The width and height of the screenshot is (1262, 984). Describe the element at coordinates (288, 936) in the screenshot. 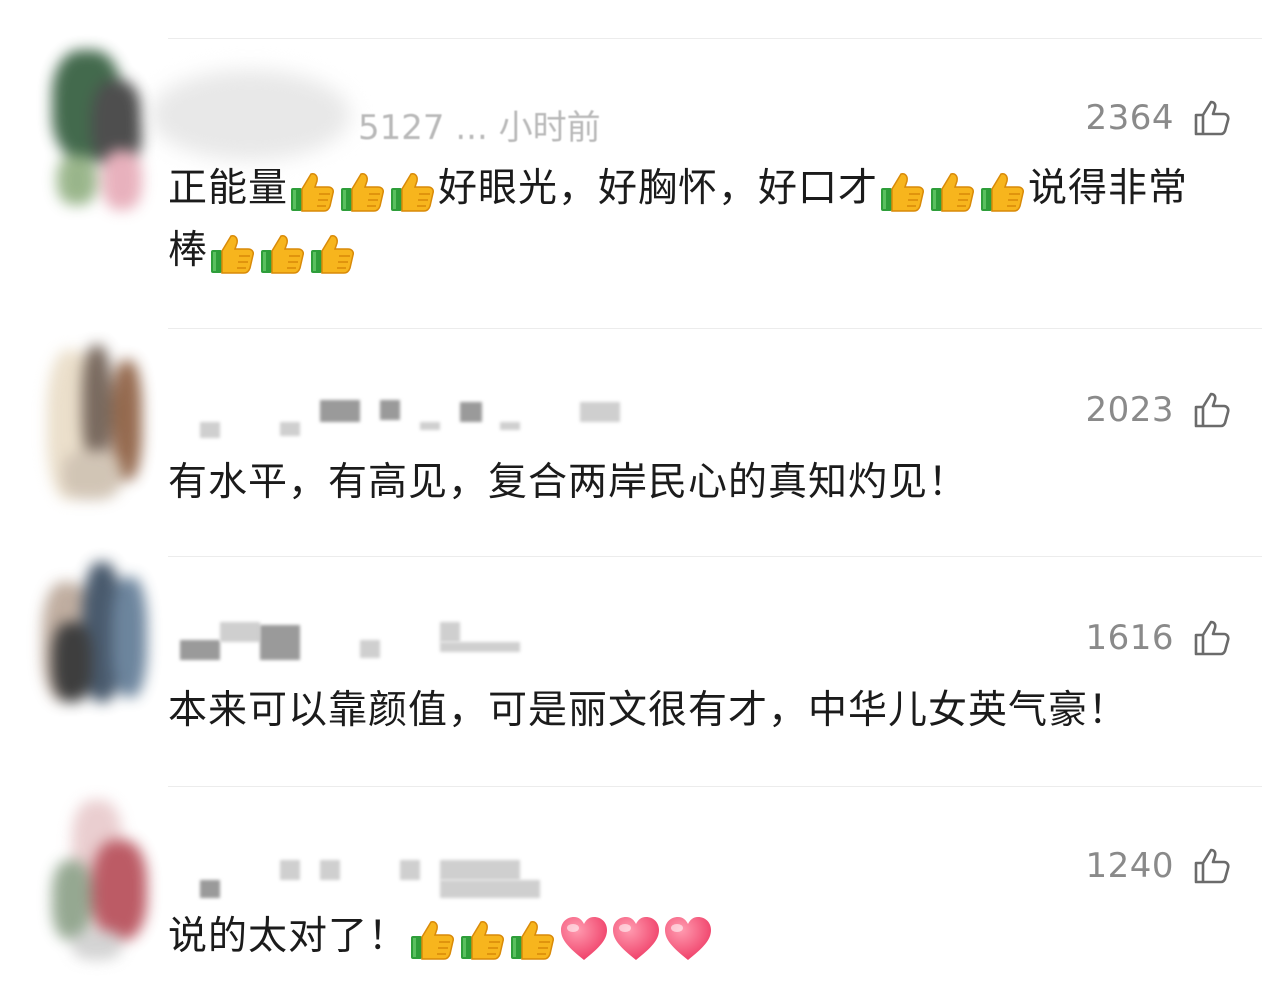

I see `comment-text-segment: 说的太对了！` at that location.